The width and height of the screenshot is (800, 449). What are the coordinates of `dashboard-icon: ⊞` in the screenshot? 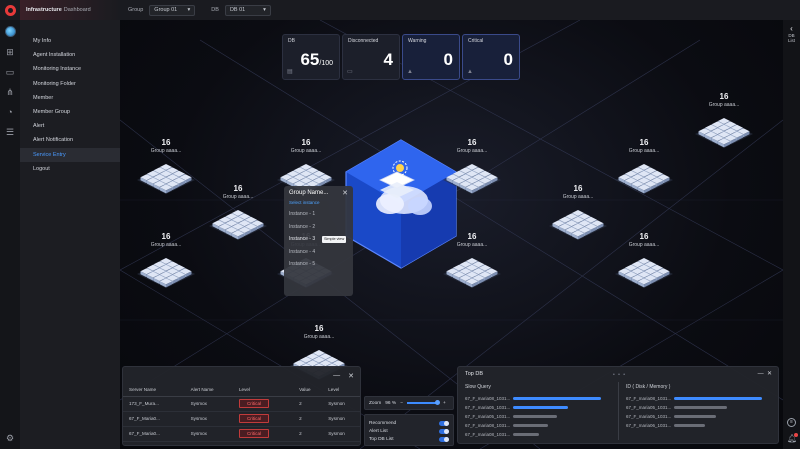 It's located at (10, 52).